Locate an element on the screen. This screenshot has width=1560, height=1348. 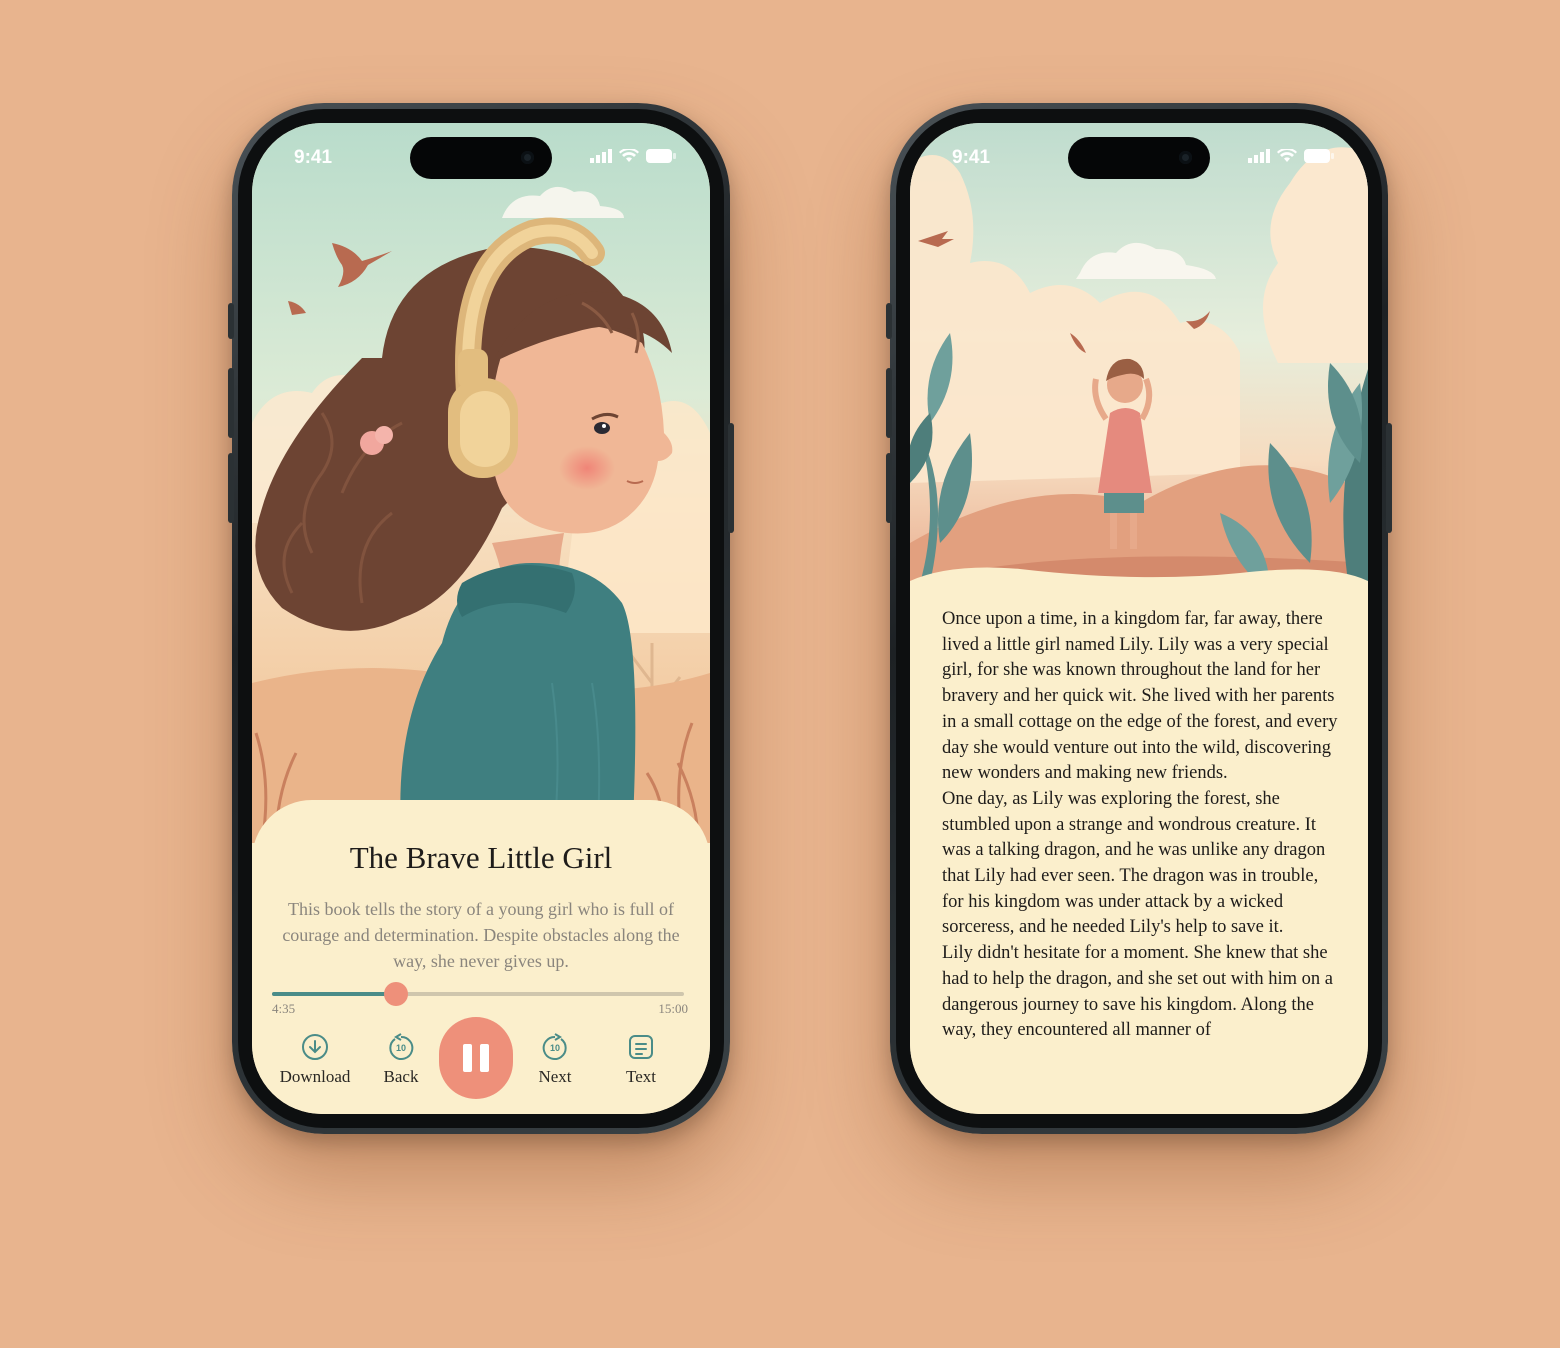
text-icon is located at coordinates (641, 1047).